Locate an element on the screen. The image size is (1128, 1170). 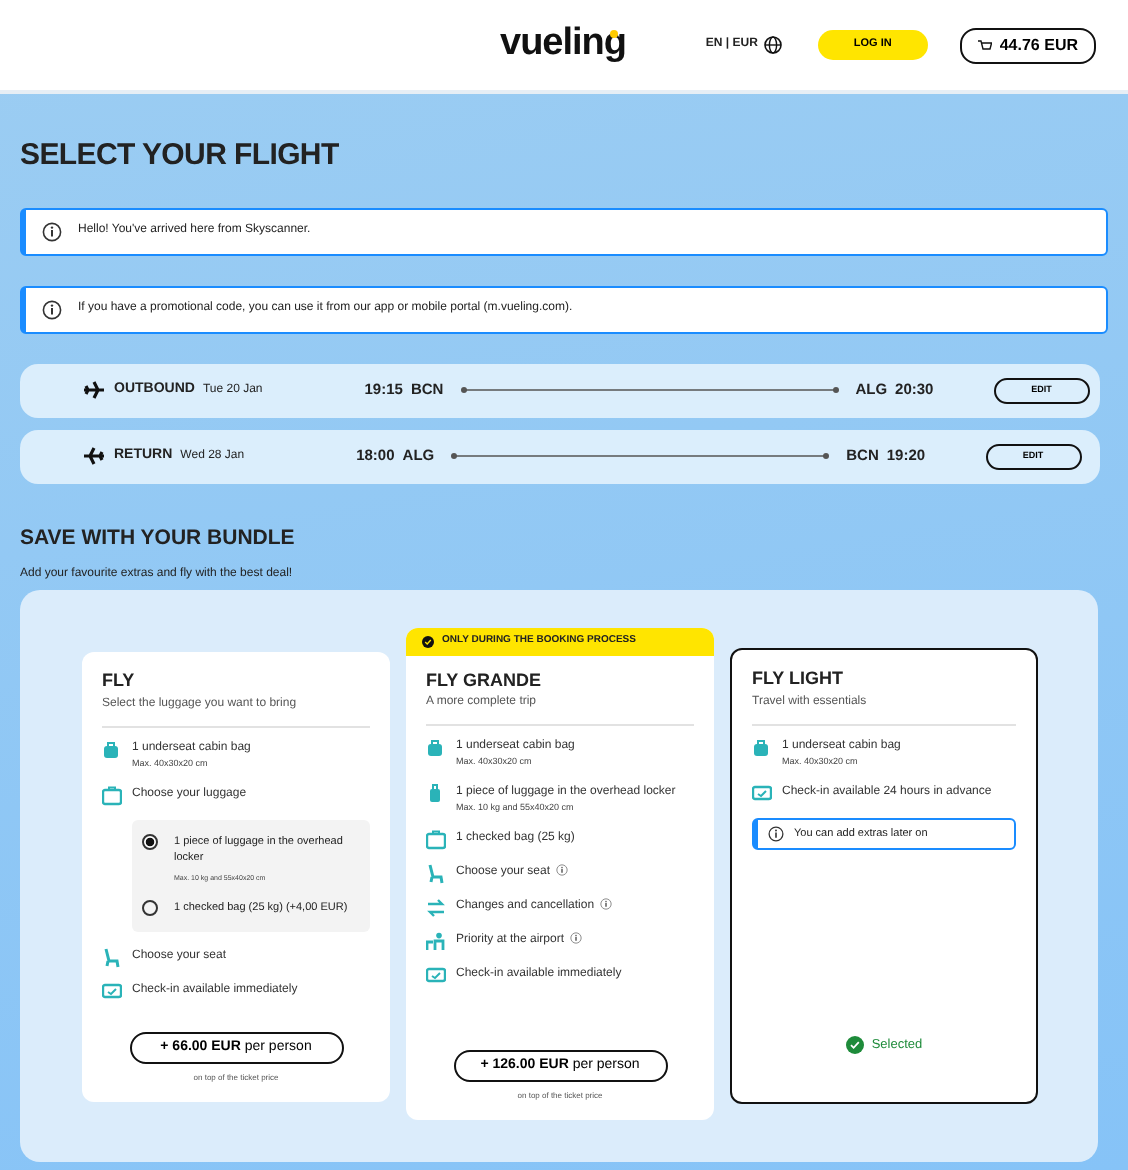
page-title: SELECT YOUR FLIGHT is located at coordinates (180, 156).